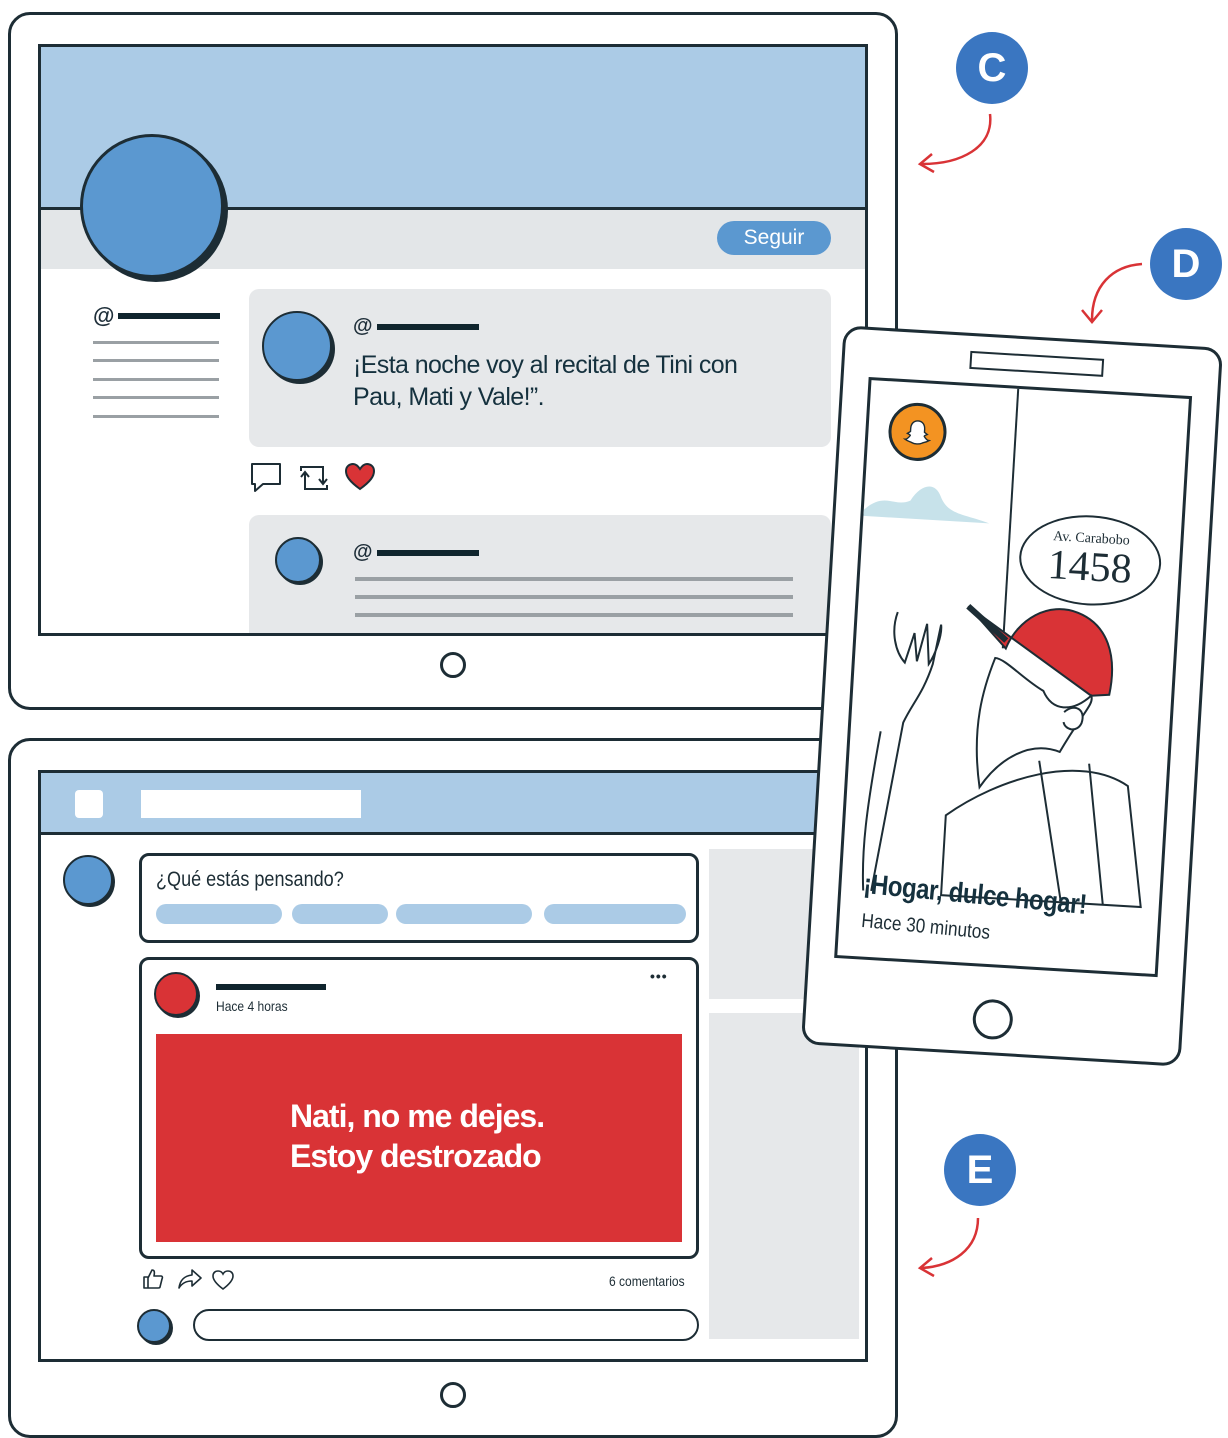 This screenshot has height=1438, width=1228. Describe the element at coordinates (251, 804) in the screenshot. I see `search-input` at that location.